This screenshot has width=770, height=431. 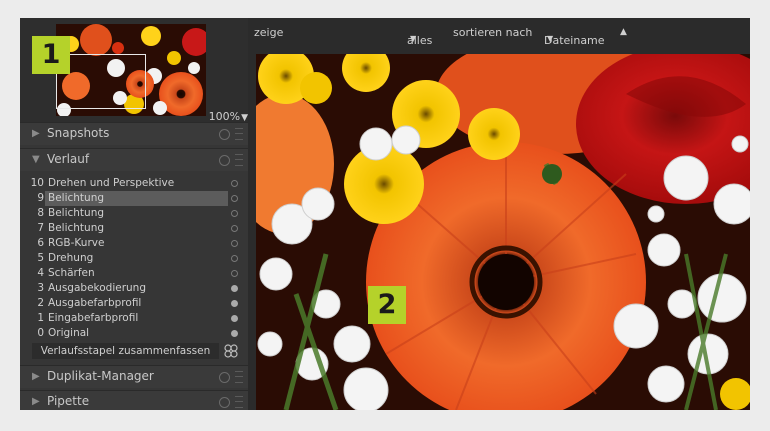 I want to click on module-title-snapshots: Snapshots, so click(x=78, y=133).